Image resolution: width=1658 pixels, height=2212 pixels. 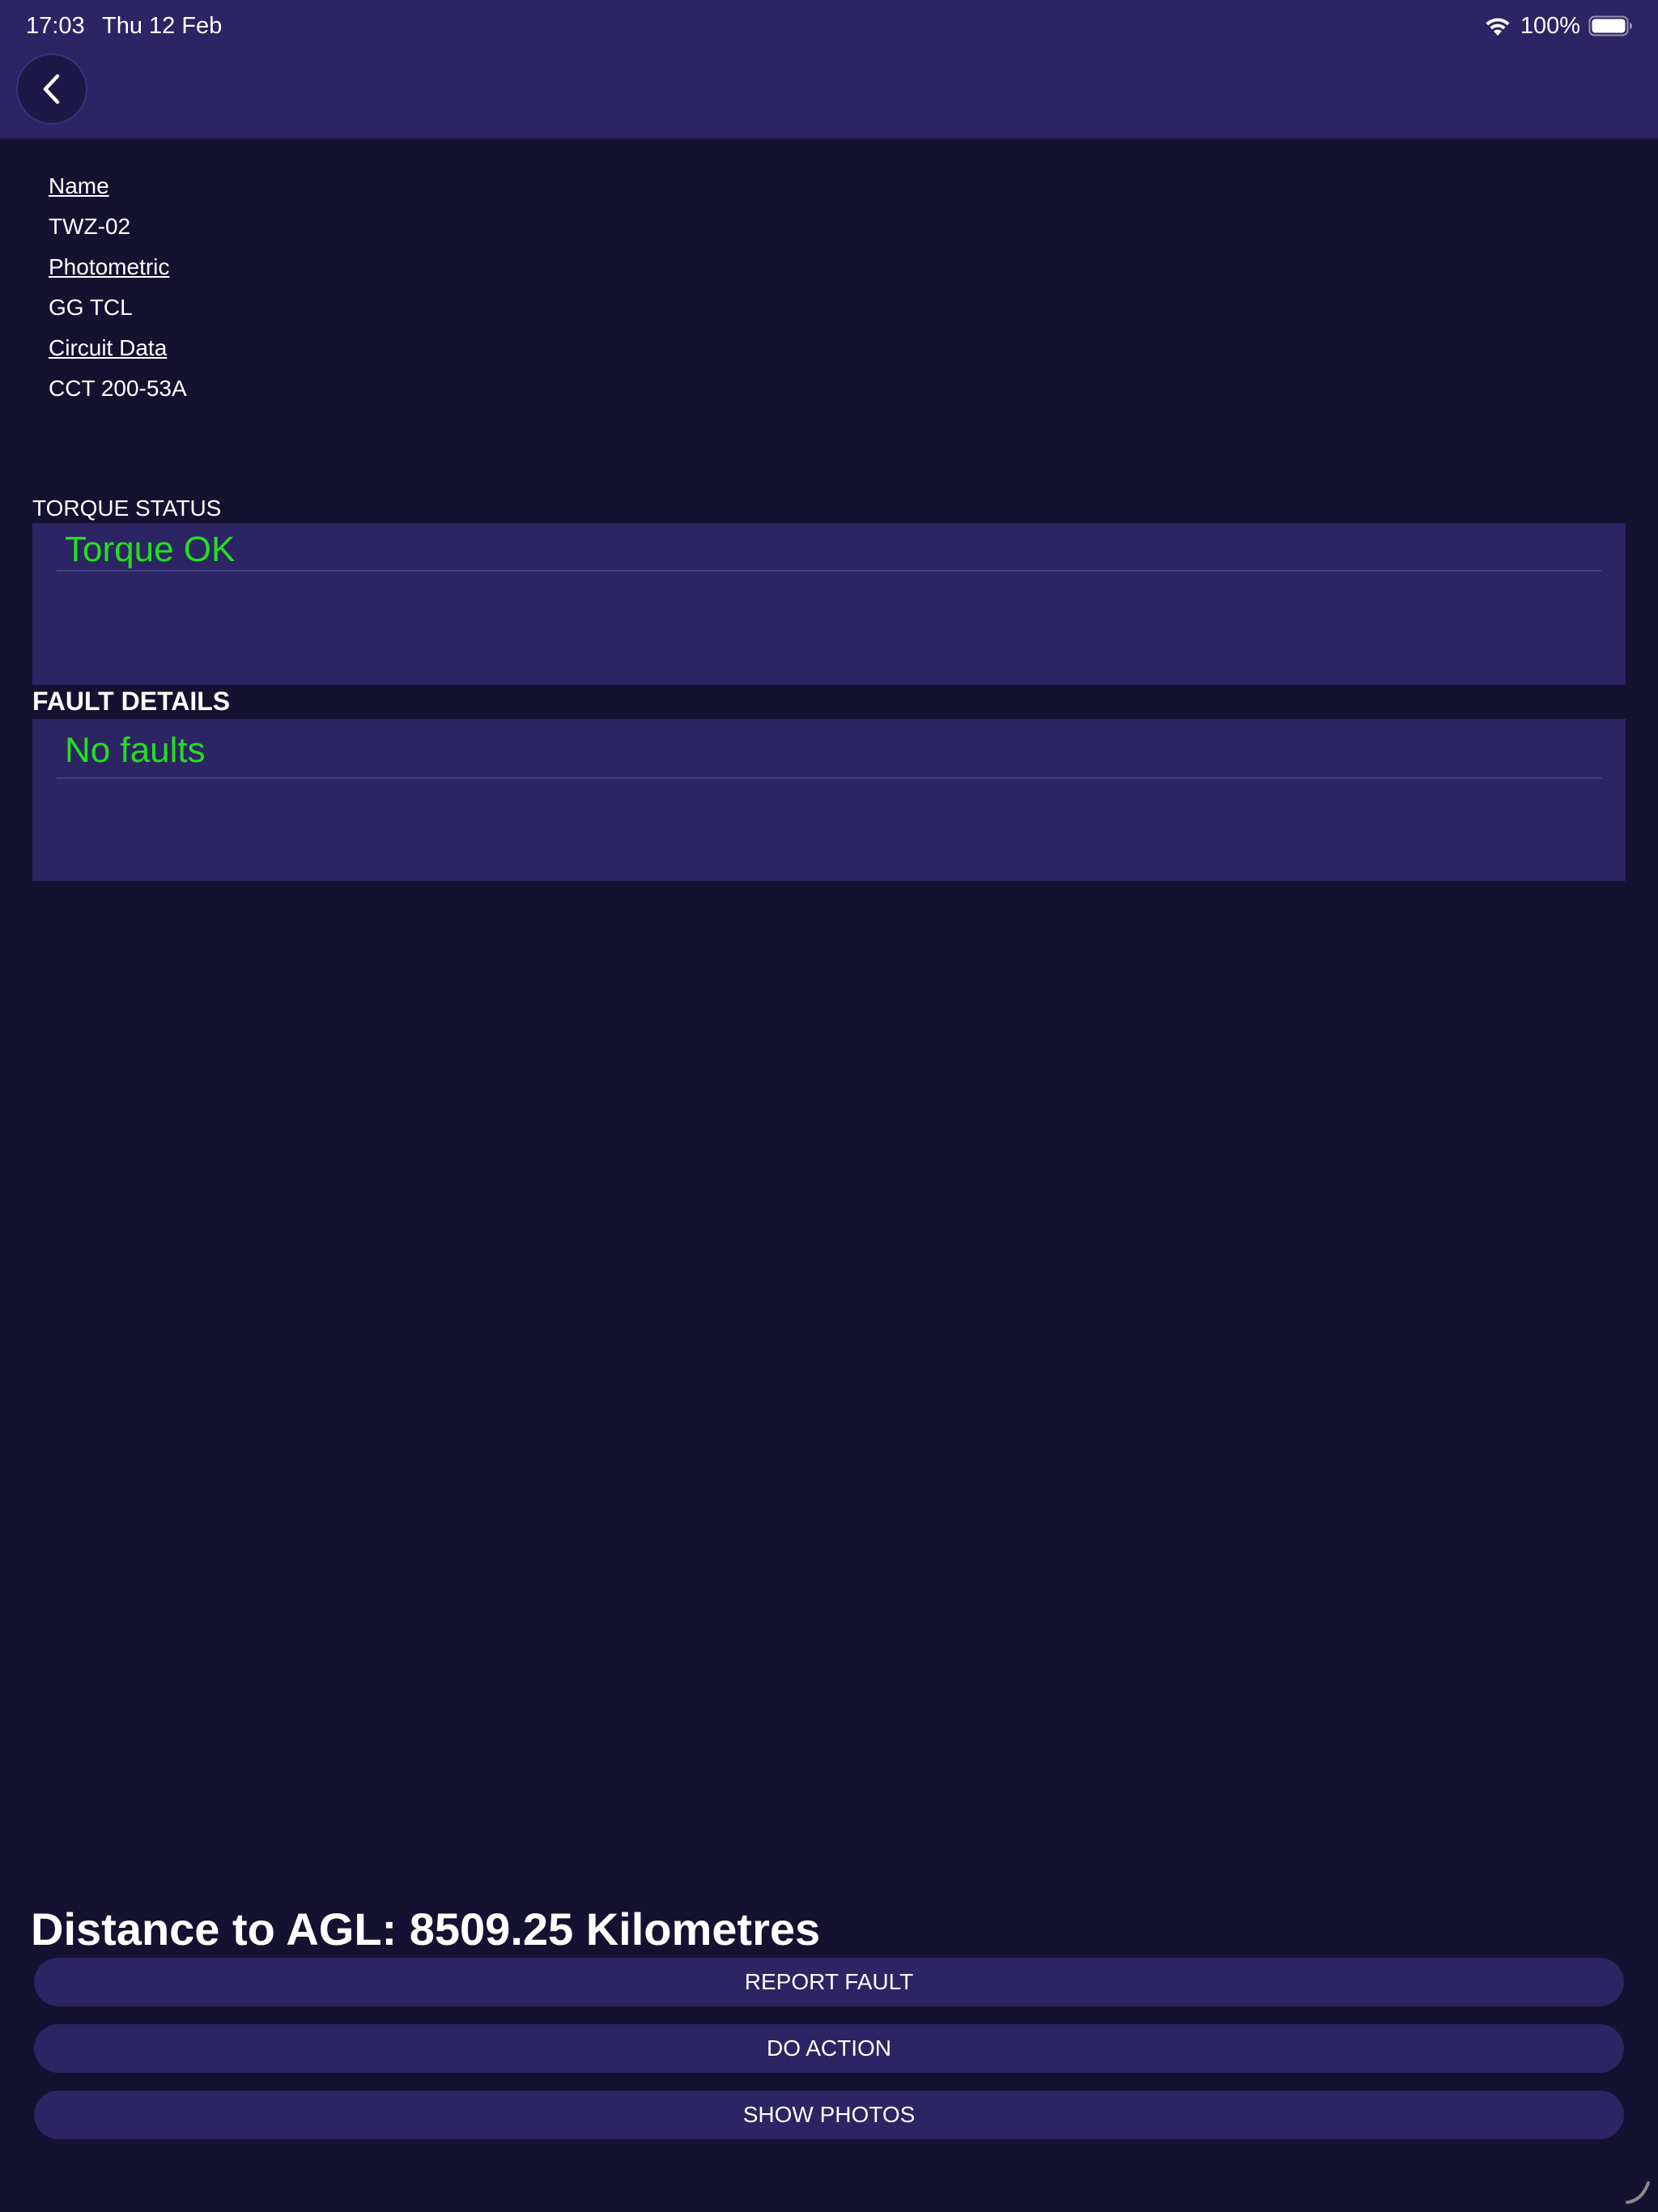 What do you see at coordinates (1550, 26) in the screenshot?
I see `battery-percent: 100%` at bounding box center [1550, 26].